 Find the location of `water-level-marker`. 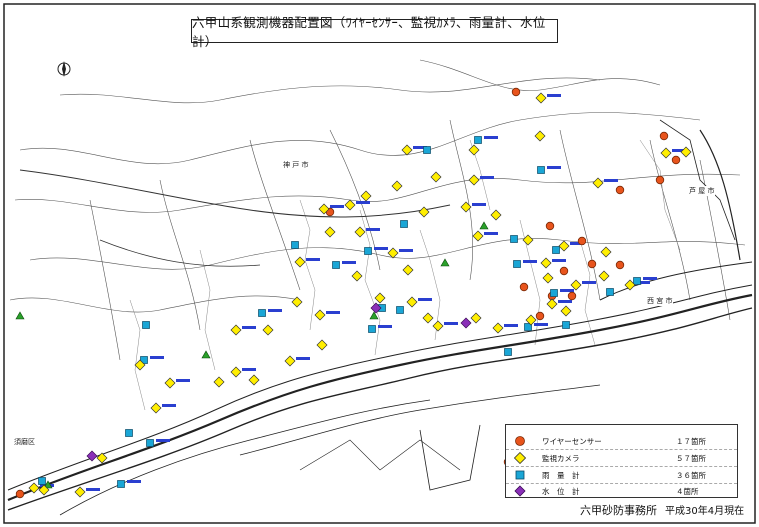

water-level-marker is located at coordinates (466, 323).